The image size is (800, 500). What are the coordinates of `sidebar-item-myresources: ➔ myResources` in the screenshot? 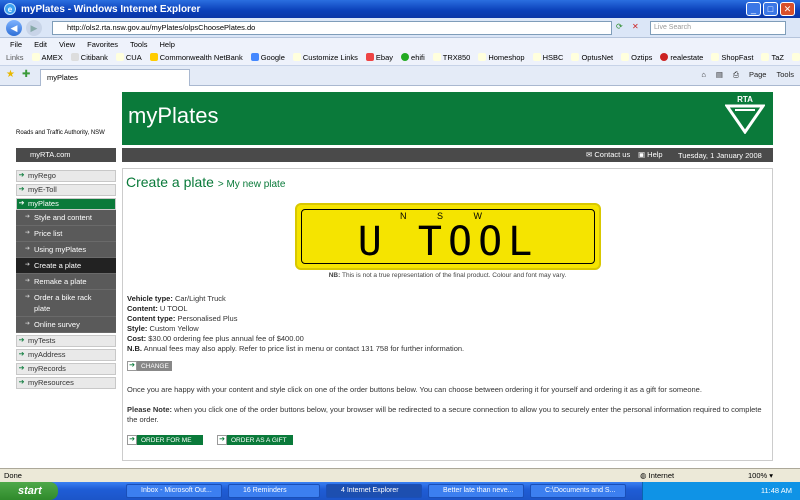 It's located at (66, 383).